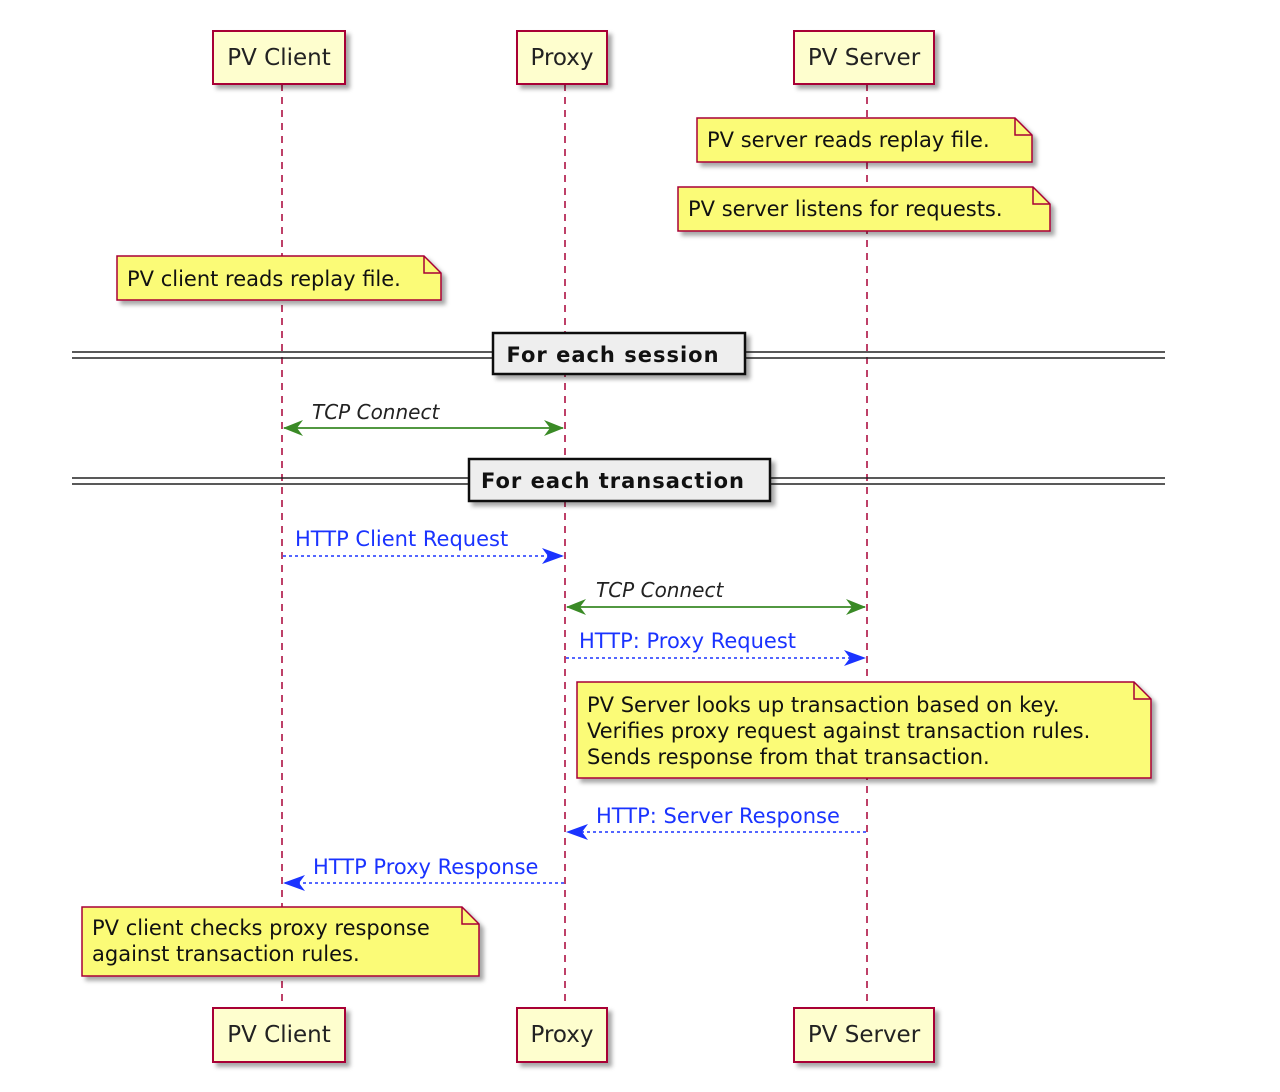  Describe the element at coordinates (264, 279) in the screenshot. I see `note-text: PV client reads replay file.` at that location.